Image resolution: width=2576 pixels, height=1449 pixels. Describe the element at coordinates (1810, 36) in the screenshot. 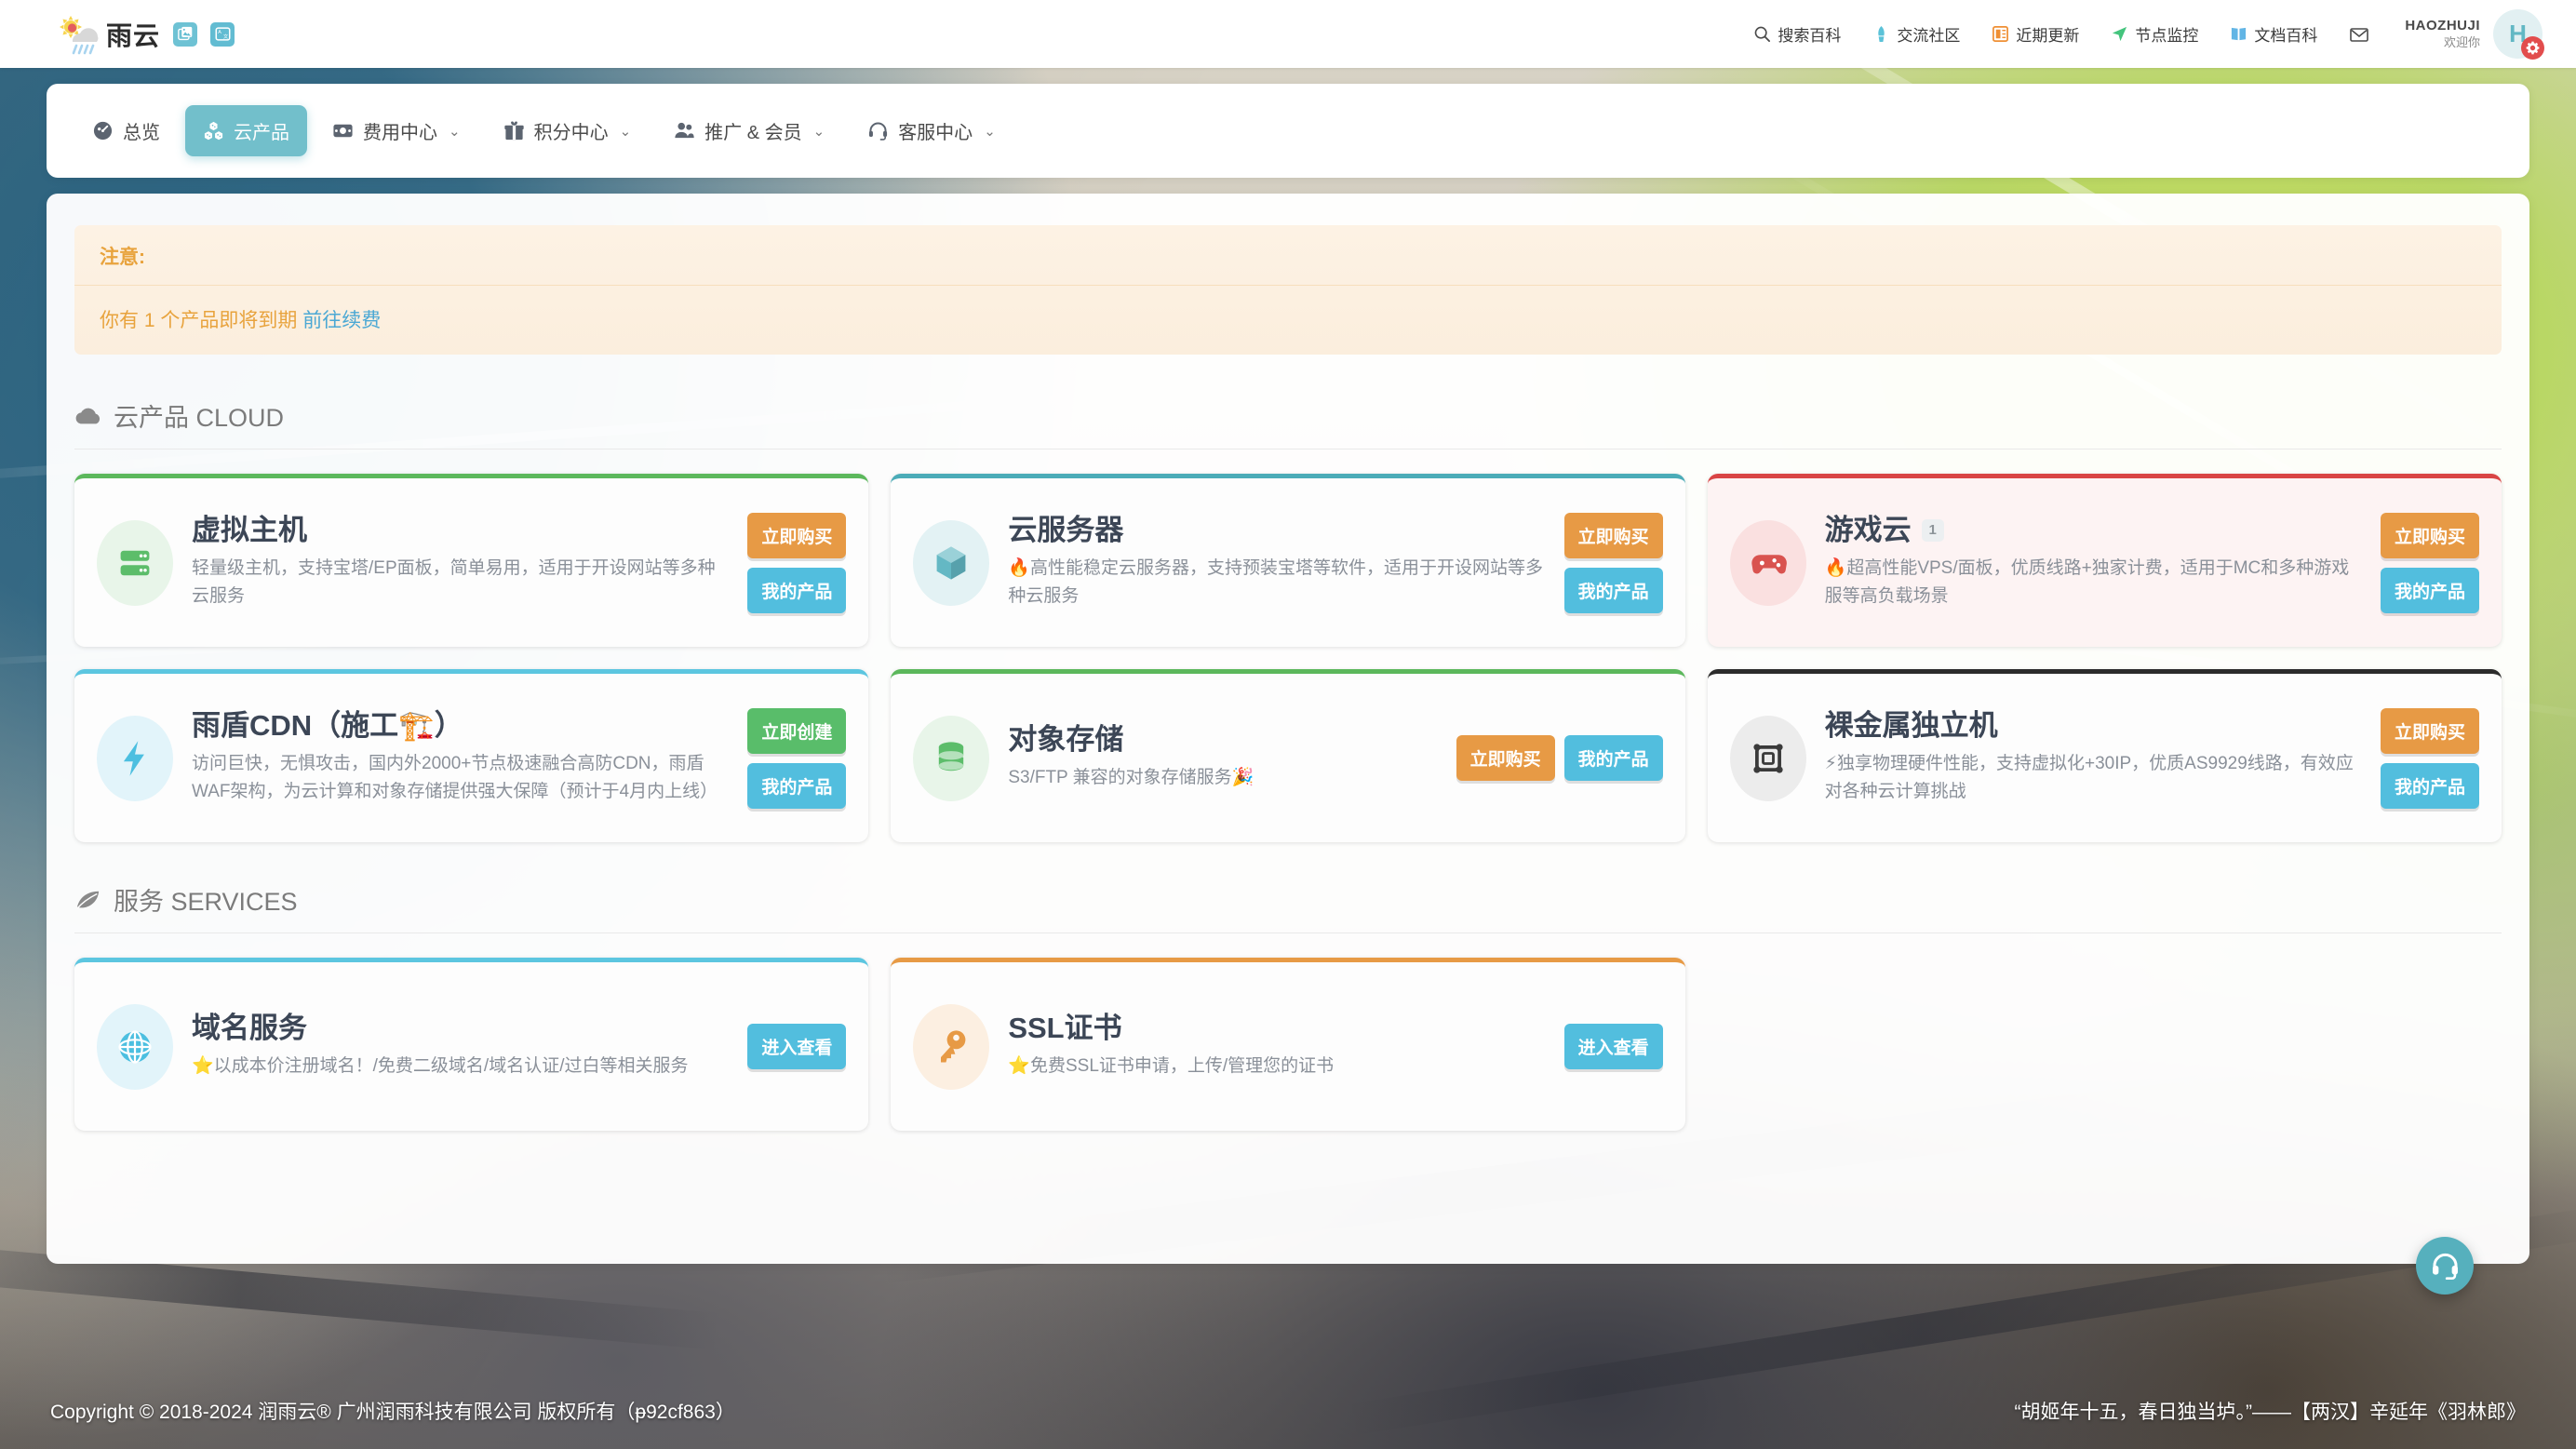

I see `header-nav-label: 搜索百科` at that location.